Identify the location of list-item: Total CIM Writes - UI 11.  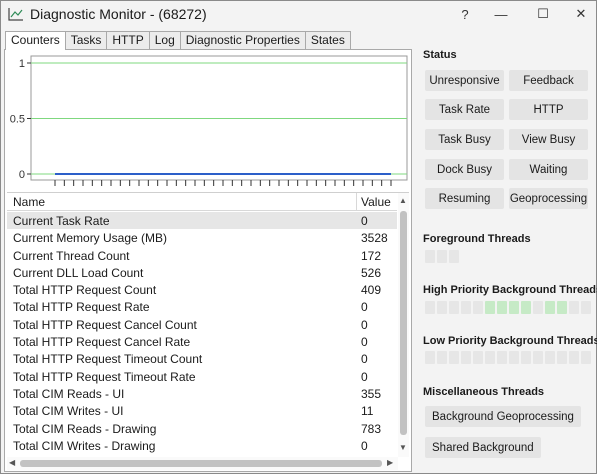
(202, 410).